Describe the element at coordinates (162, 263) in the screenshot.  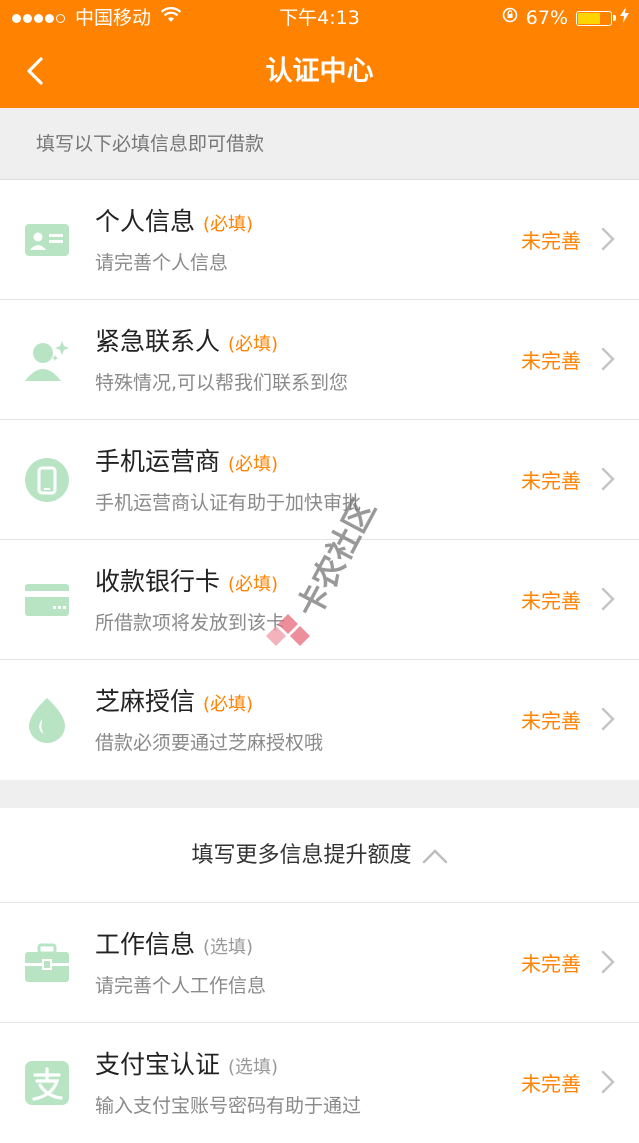
I see `item-subtitle: 请完善个人信息` at that location.